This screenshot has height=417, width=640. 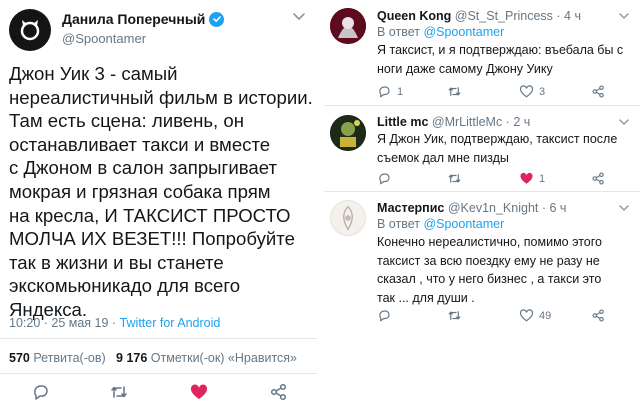 What do you see at coordinates (502, 316) in the screenshot?
I see `reply-actions: 49` at bounding box center [502, 316].